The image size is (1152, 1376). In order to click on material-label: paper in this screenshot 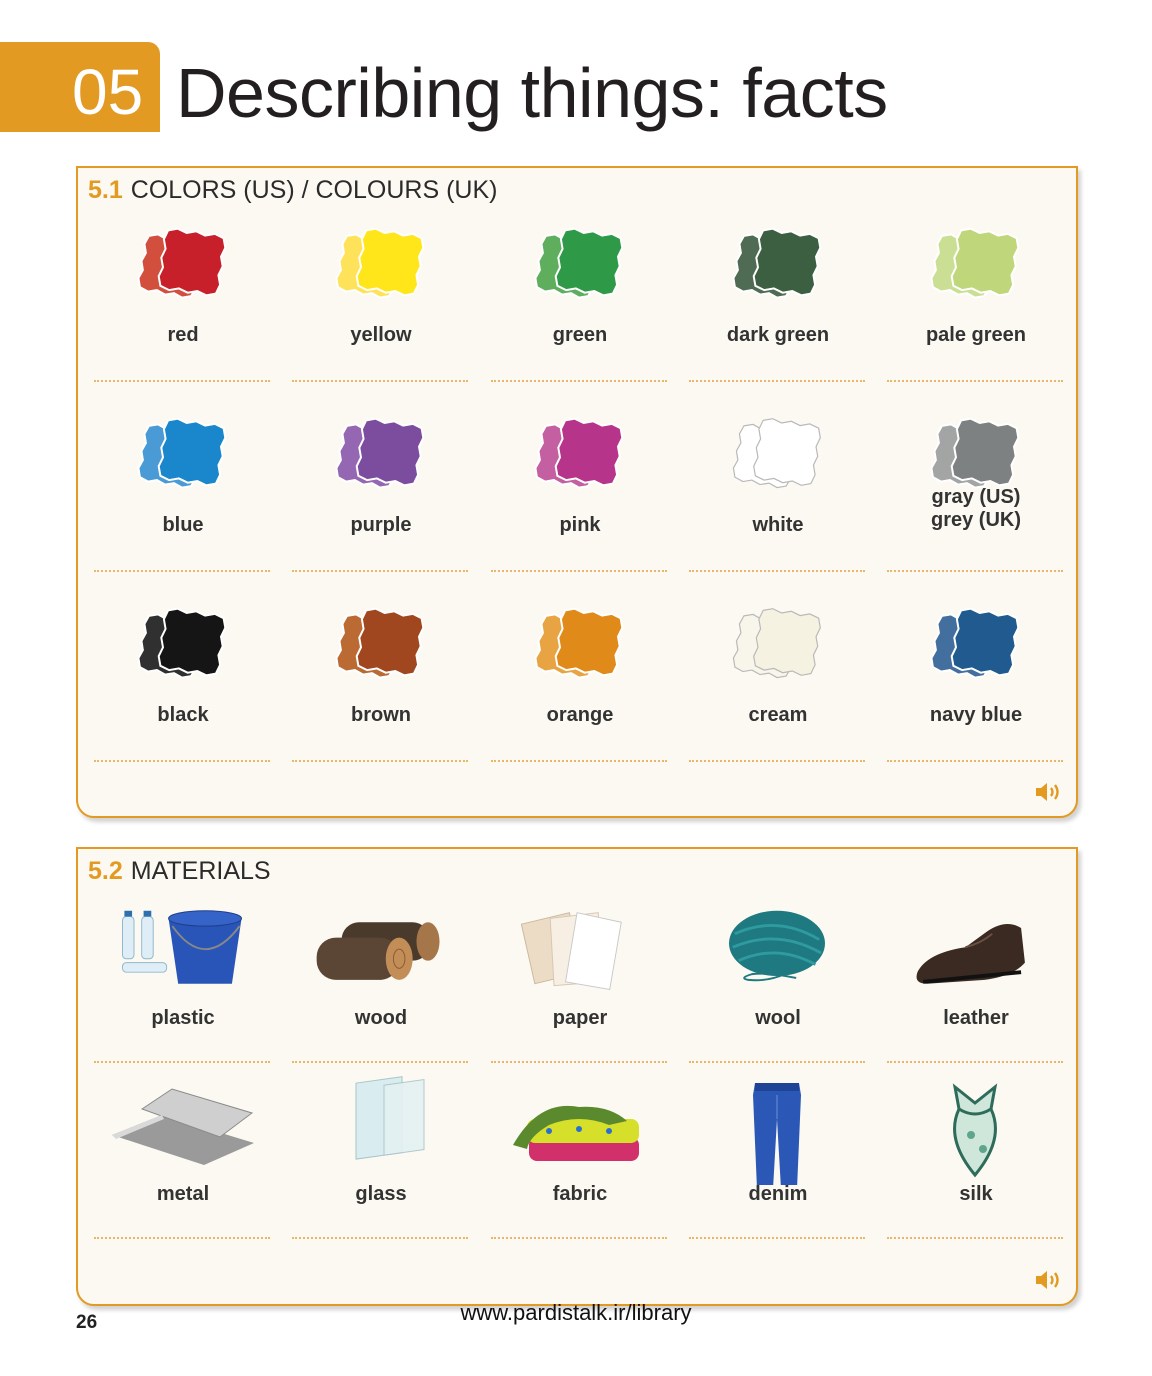, I will do `click(580, 1018)`.